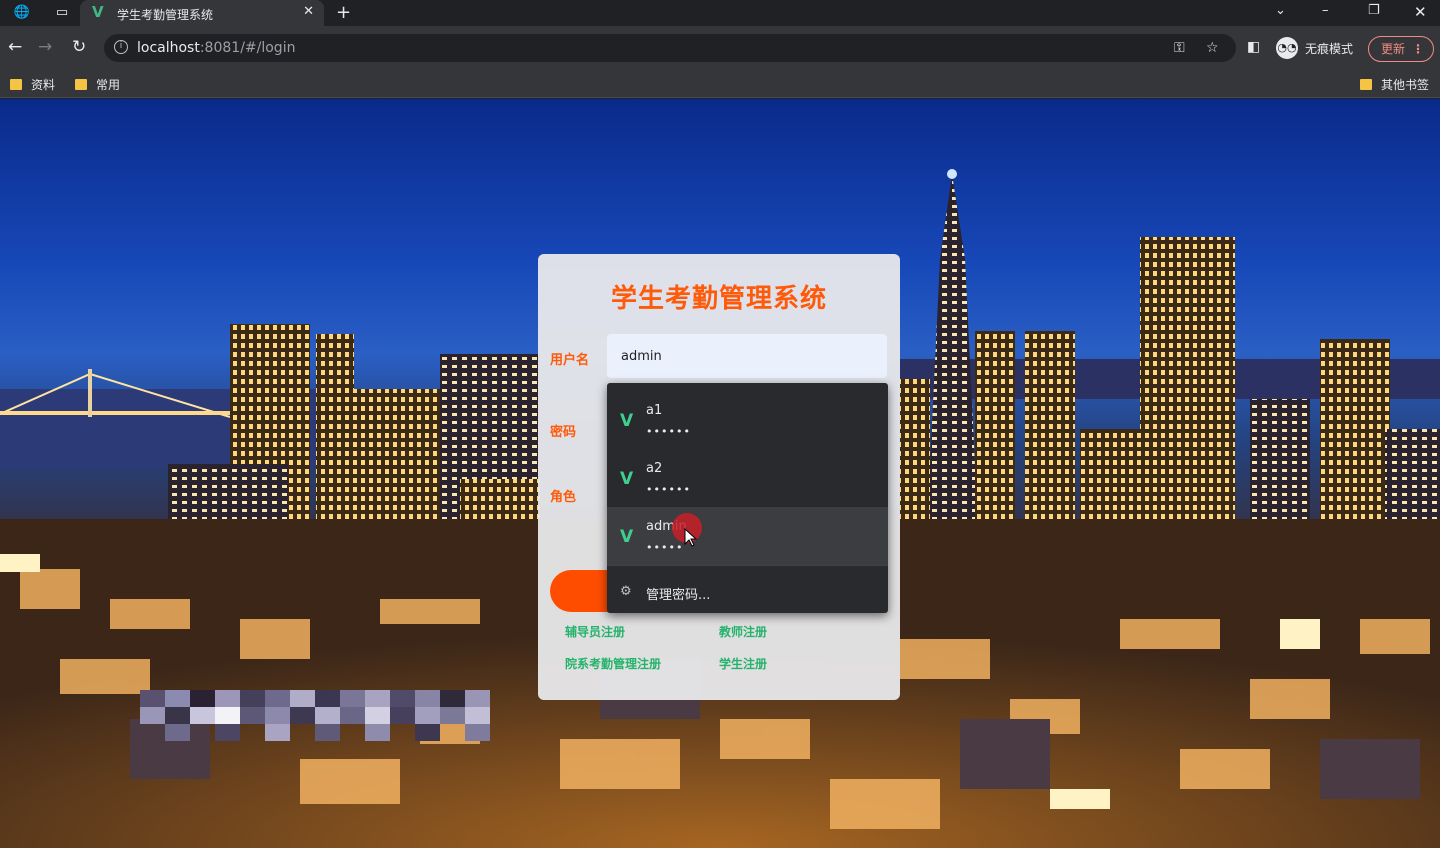 The image size is (1440, 848). I want to click on restore-icon: ❐, so click(1374, 10).